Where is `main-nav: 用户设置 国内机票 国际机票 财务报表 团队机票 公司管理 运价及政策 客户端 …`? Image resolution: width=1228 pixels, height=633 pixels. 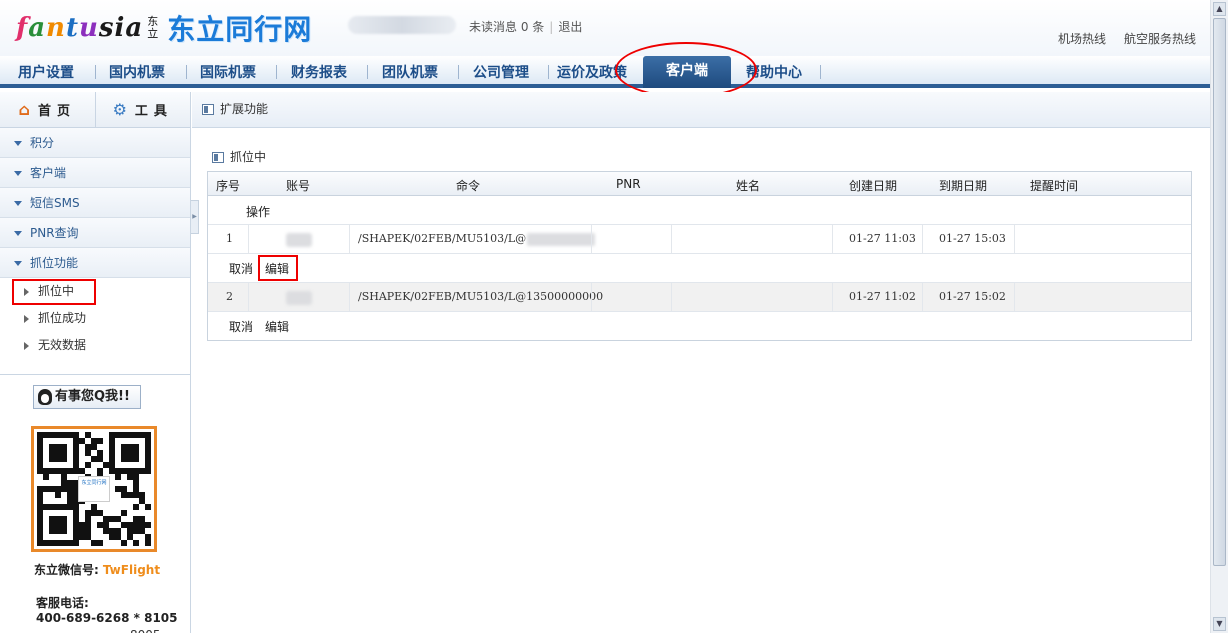
main-nav: 用户设置 国内机票 国际机票 财务报表 团队机票 公司管理 运价及政策 客户端 … is located at coordinates (605, 72).